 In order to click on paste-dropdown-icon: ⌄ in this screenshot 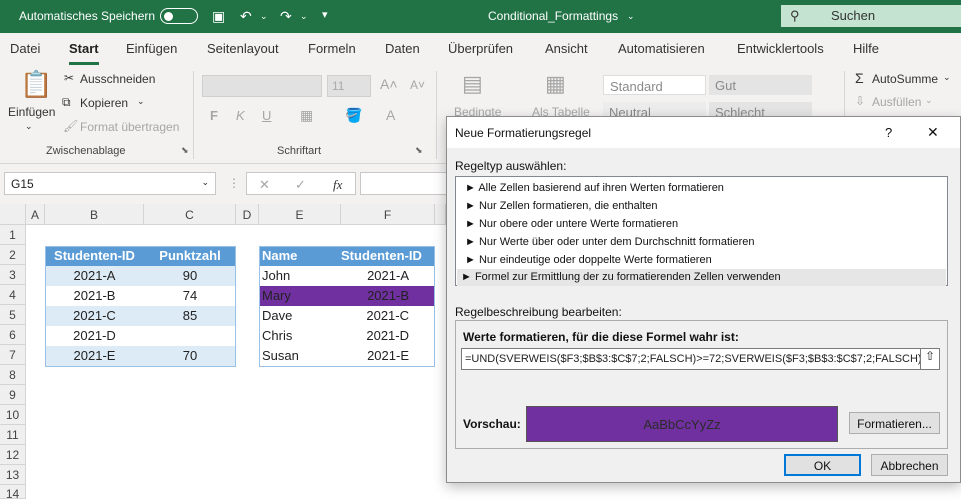, I will do `click(29, 126)`.